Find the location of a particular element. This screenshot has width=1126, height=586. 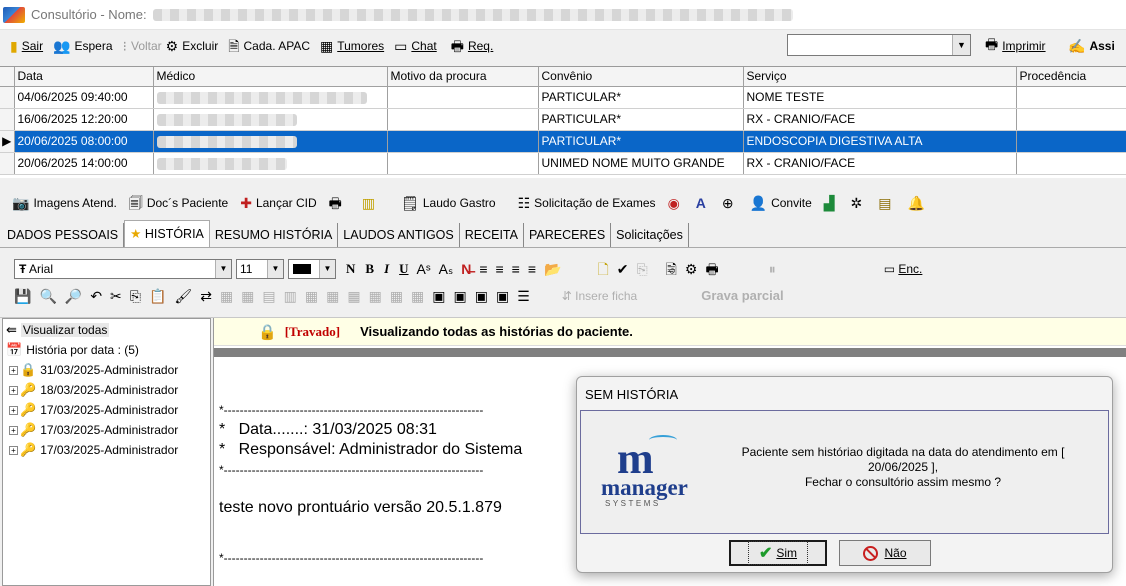

cada-apac-button: 🗎Cada. APAC is located at coordinates (269, 46).